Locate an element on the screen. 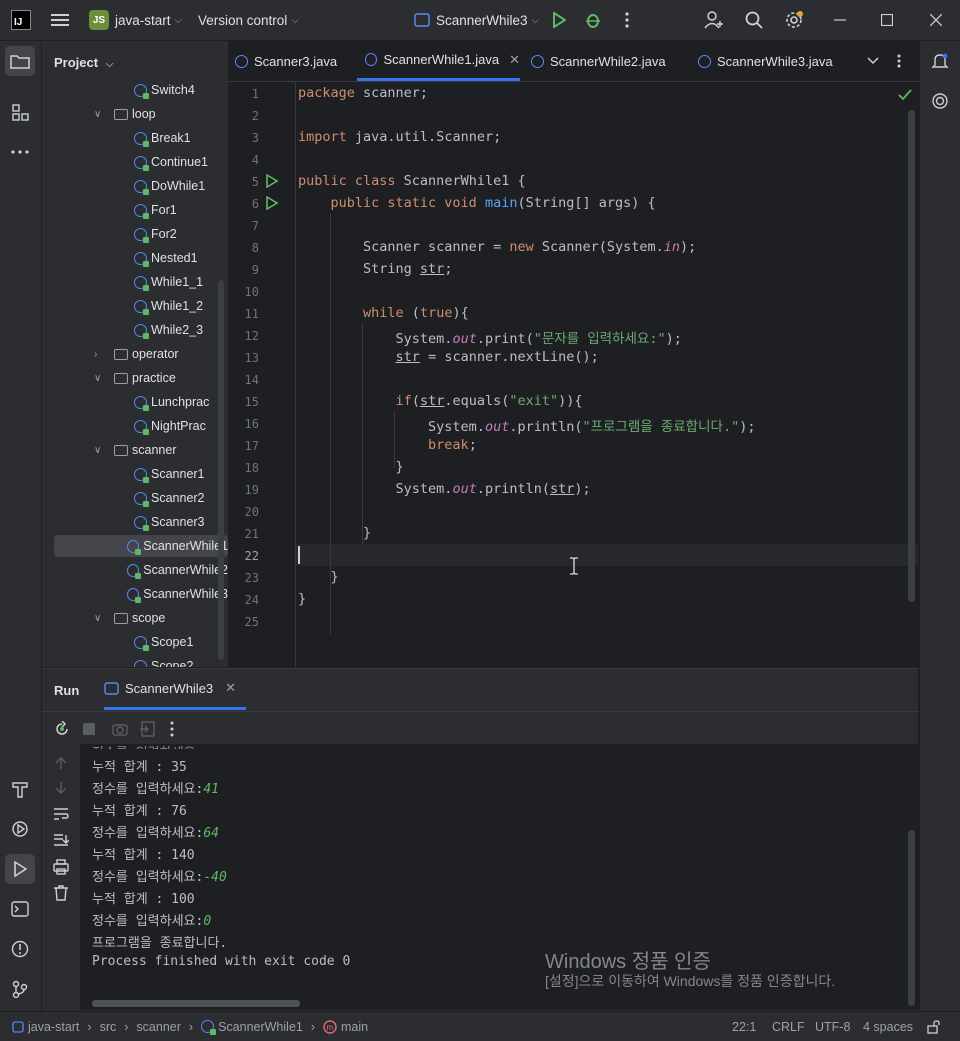 This screenshot has height=1041, width=960. terminal-icon is located at coordinates (20, 909).